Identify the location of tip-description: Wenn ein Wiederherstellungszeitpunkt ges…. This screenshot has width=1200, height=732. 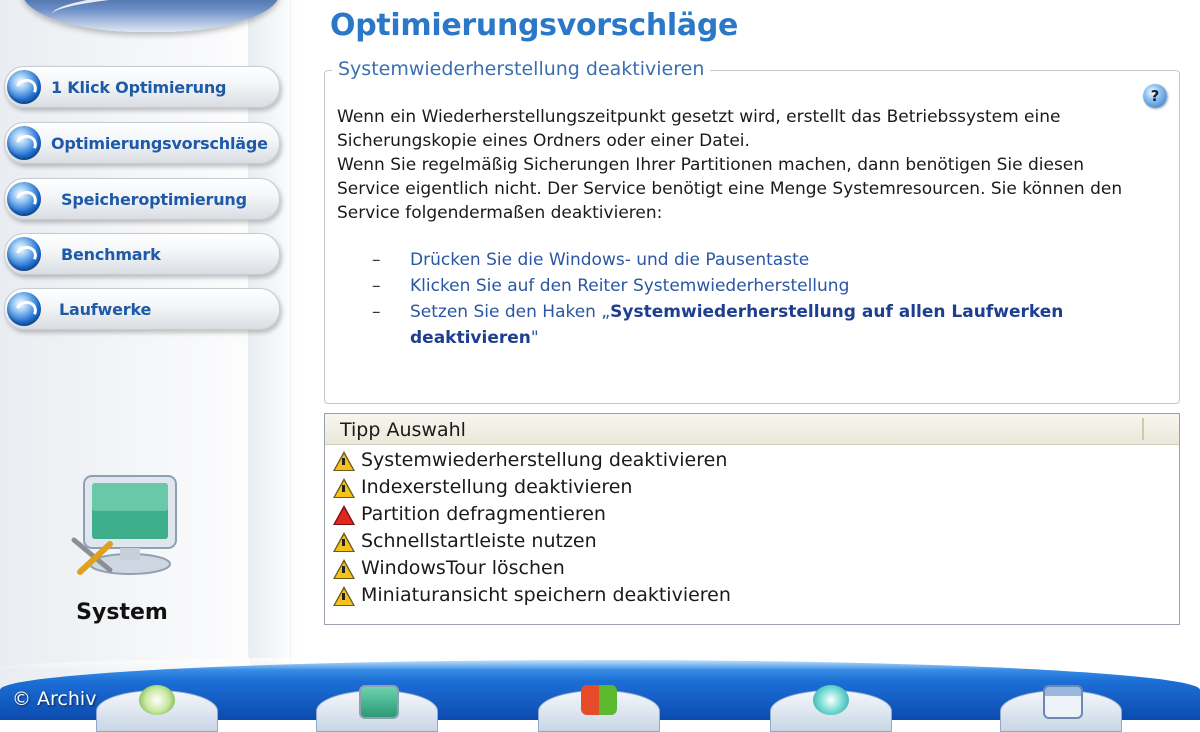
(737, 165).